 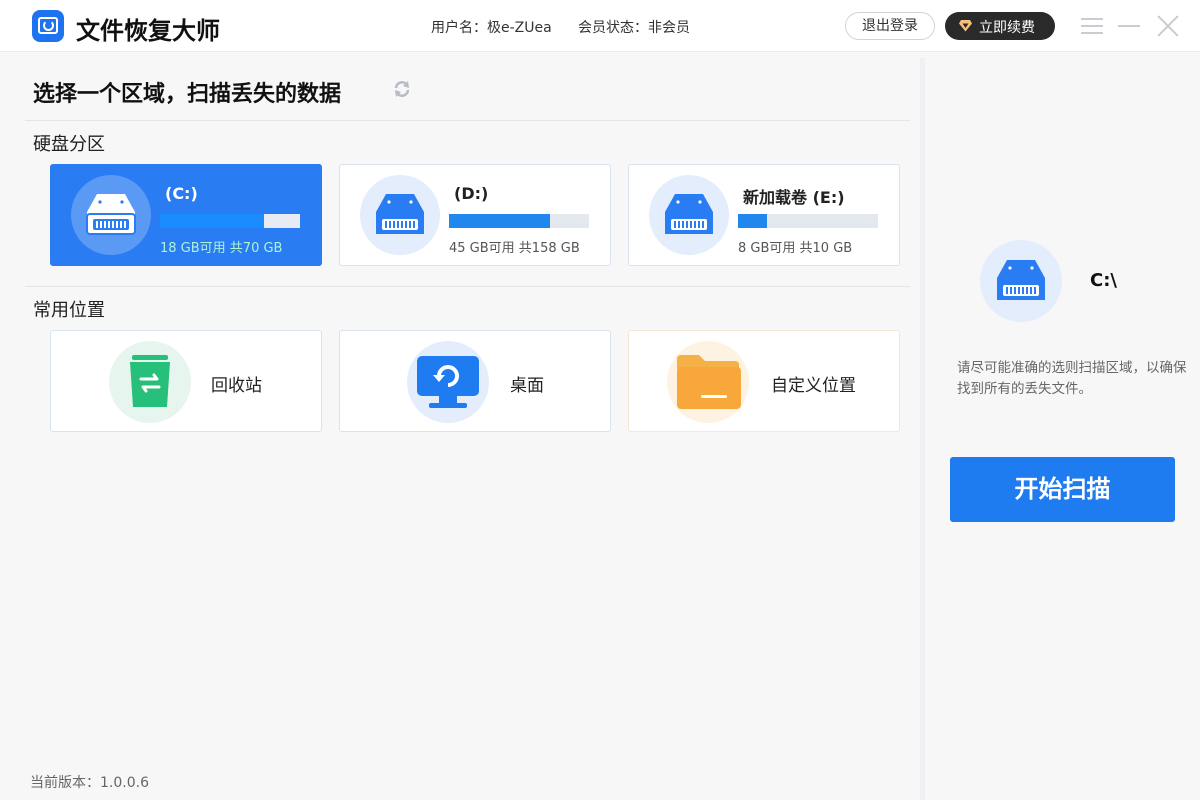 What do you see at coordinates (634, 28) in the screenshot?
I see `member-status-label: 会员状态：非会员` at bounding box center [634, 28].